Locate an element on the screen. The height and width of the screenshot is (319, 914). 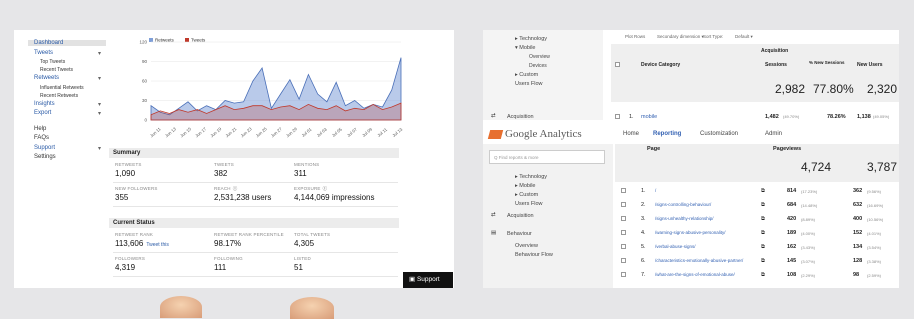
ga-nav-item: Users Flow is located at coordinates (529, 204).